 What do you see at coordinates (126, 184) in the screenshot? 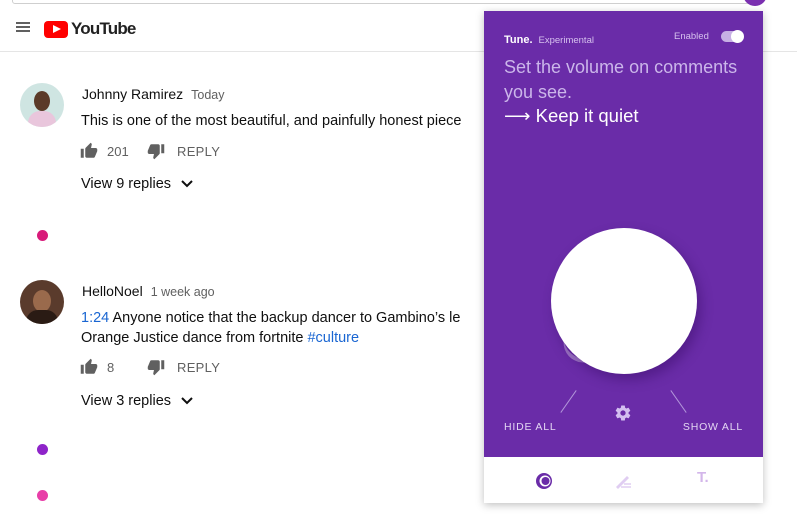
I see `view-replies-label: View 9 replies` at bounding box center [126, 184].